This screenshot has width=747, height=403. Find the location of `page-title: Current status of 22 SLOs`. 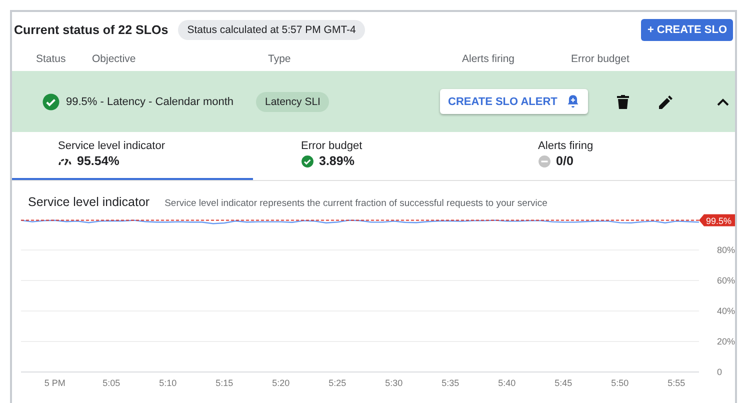

page-title: Current status of 22 SLOs is located at coordinates (91, 30).